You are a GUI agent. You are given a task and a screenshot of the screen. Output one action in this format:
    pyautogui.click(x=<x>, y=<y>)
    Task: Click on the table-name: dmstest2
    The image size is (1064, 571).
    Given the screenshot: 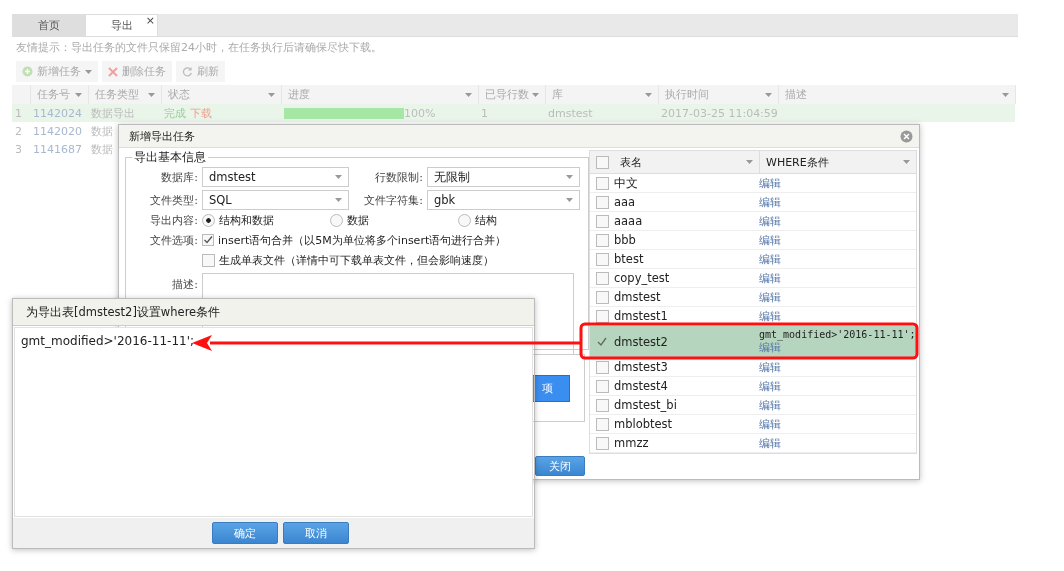 What is the action you would take?
    pyautogui.click(x=641, y=341)
    